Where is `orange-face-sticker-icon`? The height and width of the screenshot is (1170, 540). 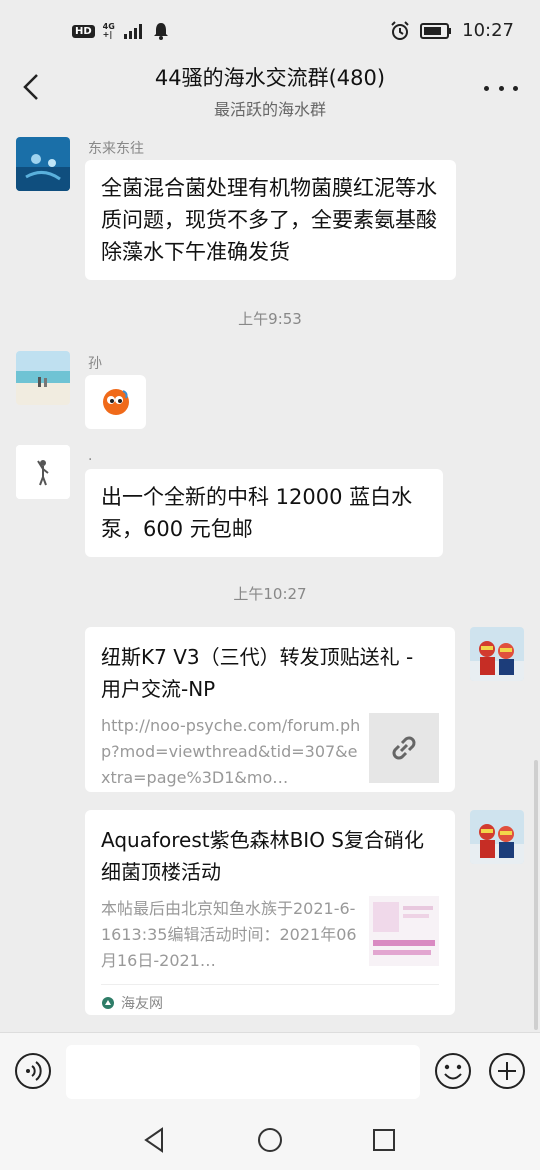 orange-face-sticker-icon is located at coordinates (115, 402).